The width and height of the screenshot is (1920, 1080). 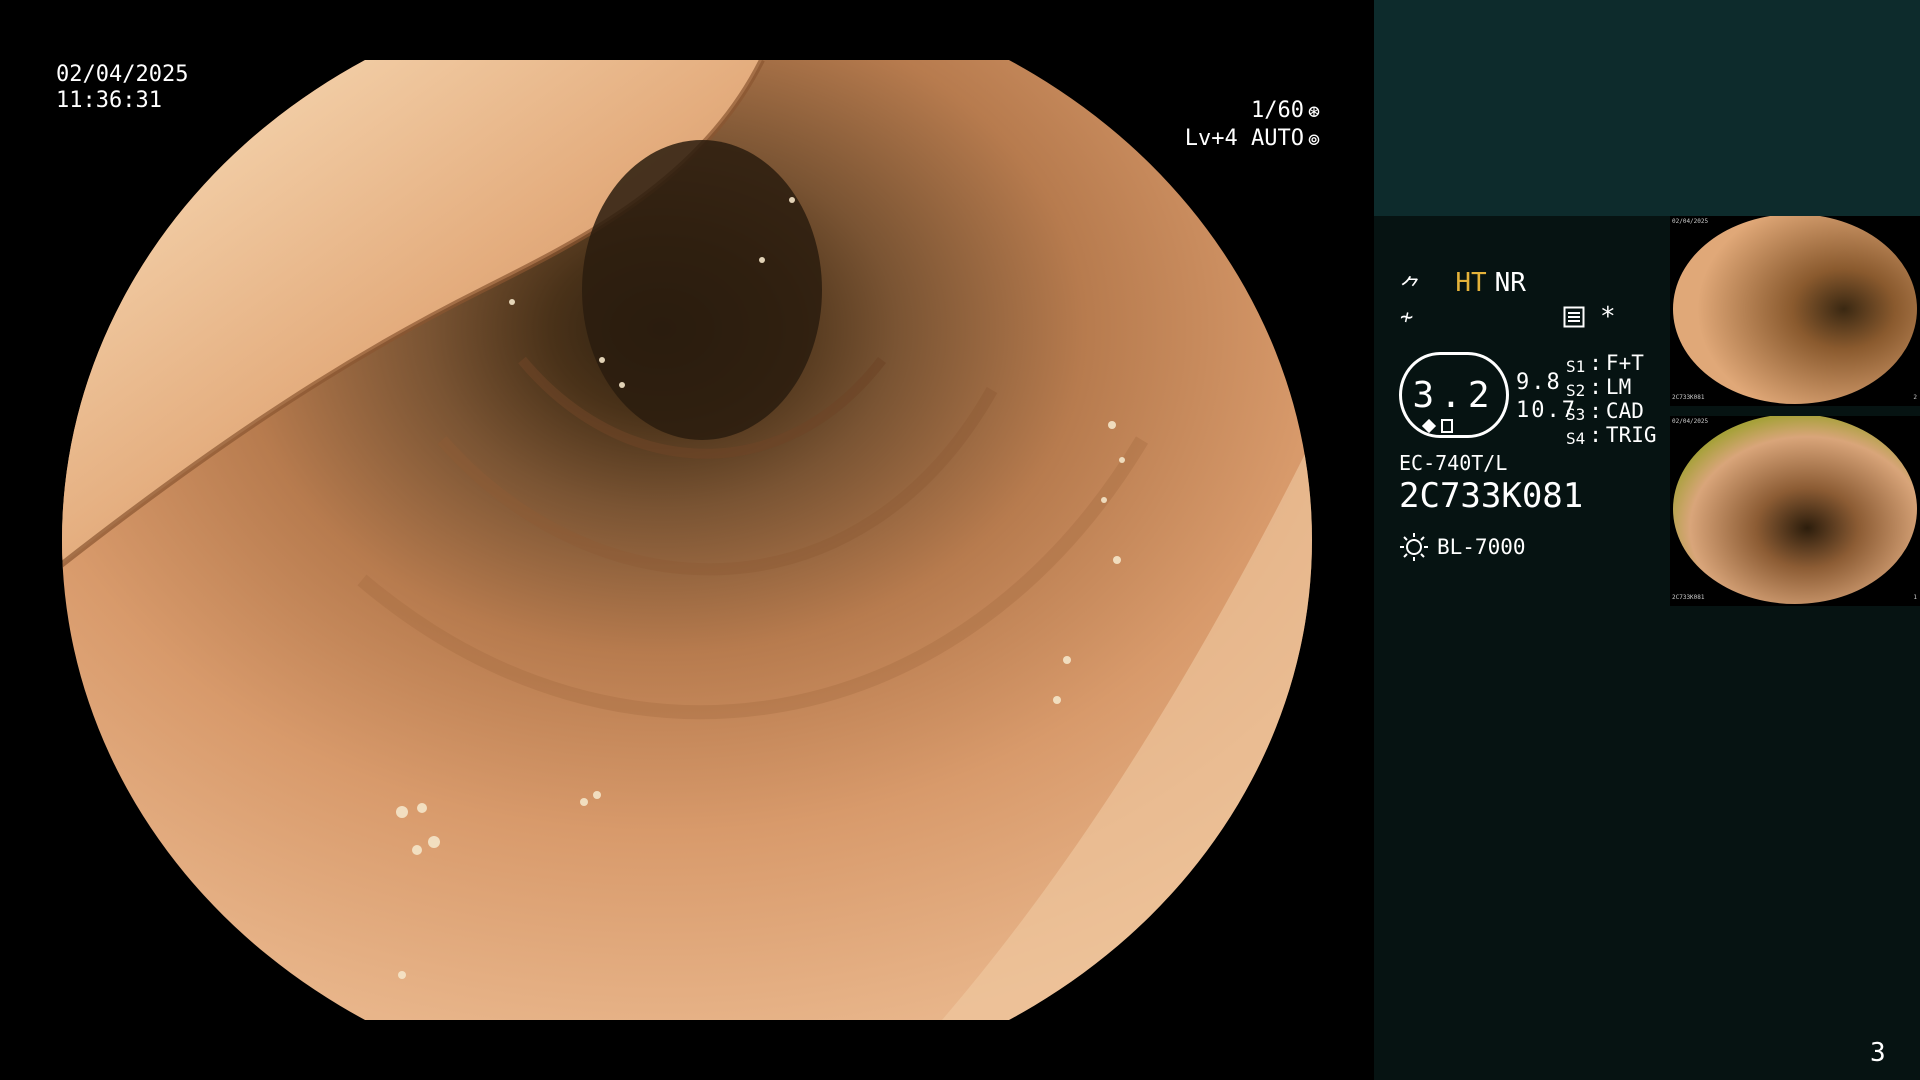 What do you see at coordinates (1277, 110) in the screenshot?
I see `shutter-speed-text: 1/60` at bounding box center [1277, 110].